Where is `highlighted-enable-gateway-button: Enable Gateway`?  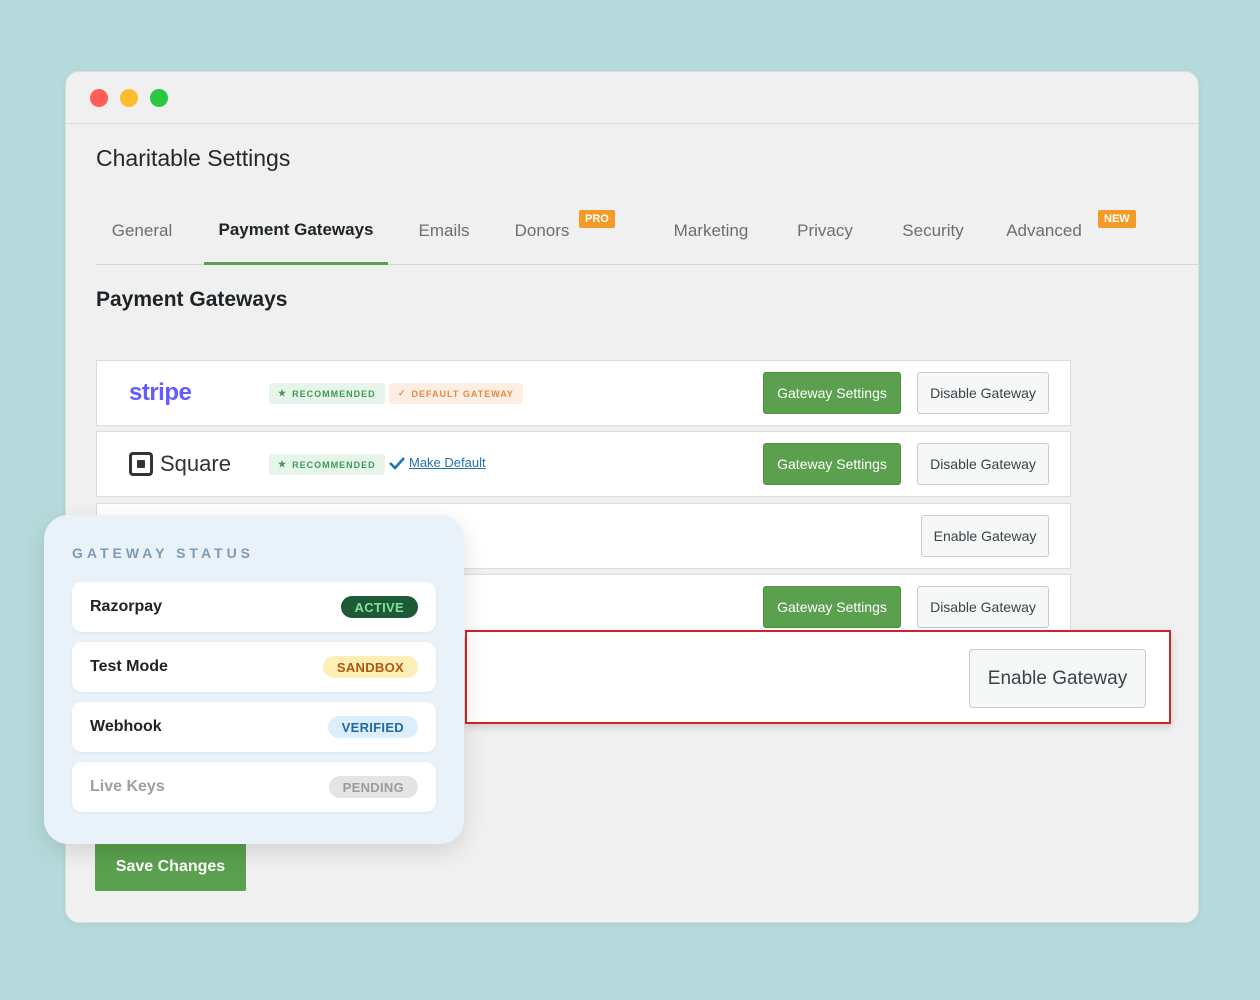 highlighted-enable-gateway-button: Enable Gateway is located at coordinates (1057, 678).